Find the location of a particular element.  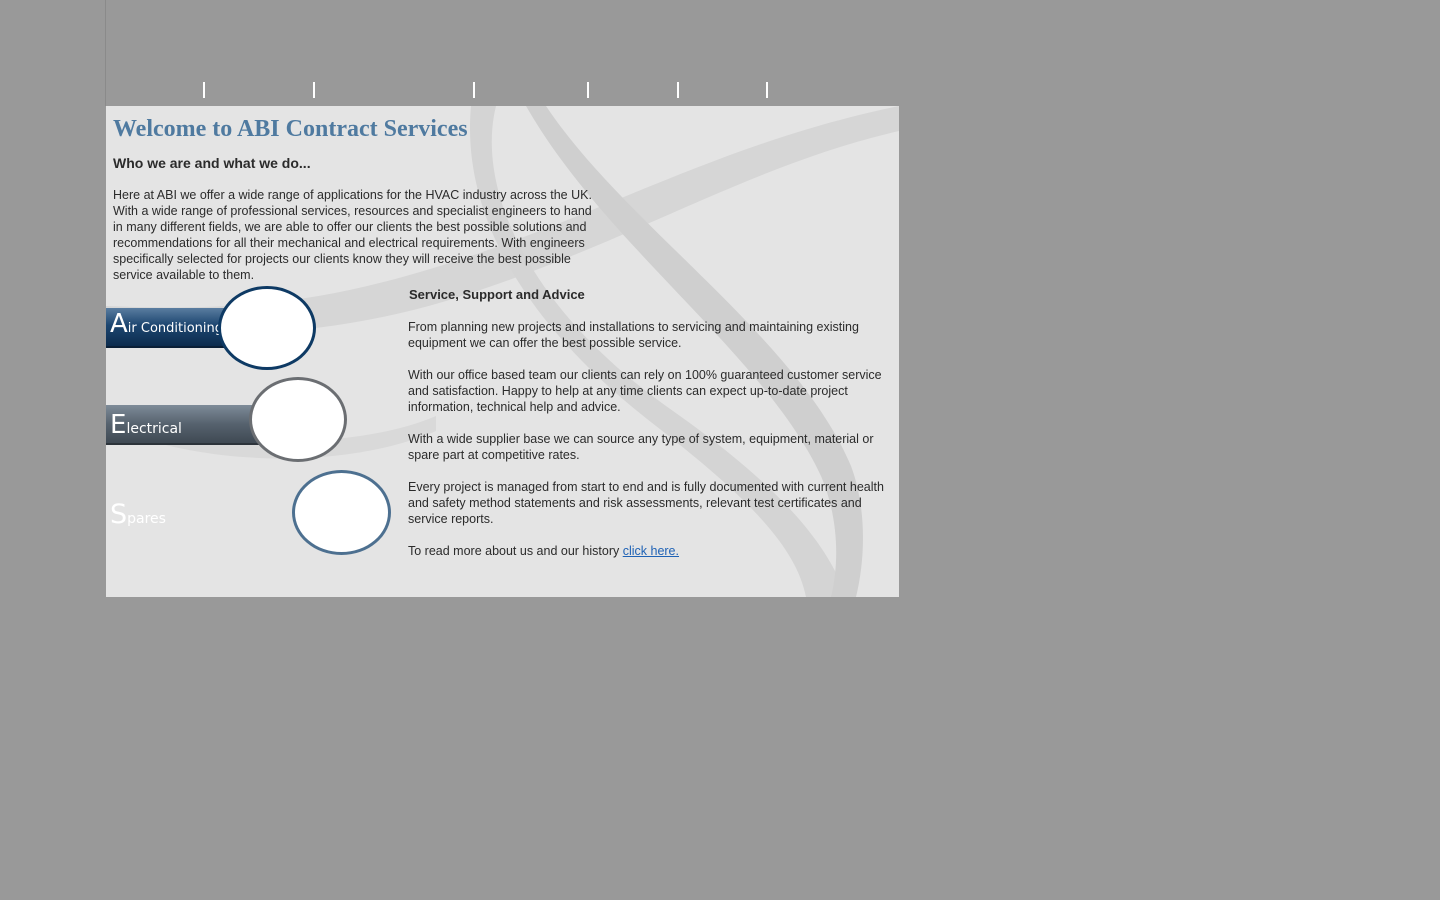

electrical-label: Electrical is located at coordinates (146, 425).